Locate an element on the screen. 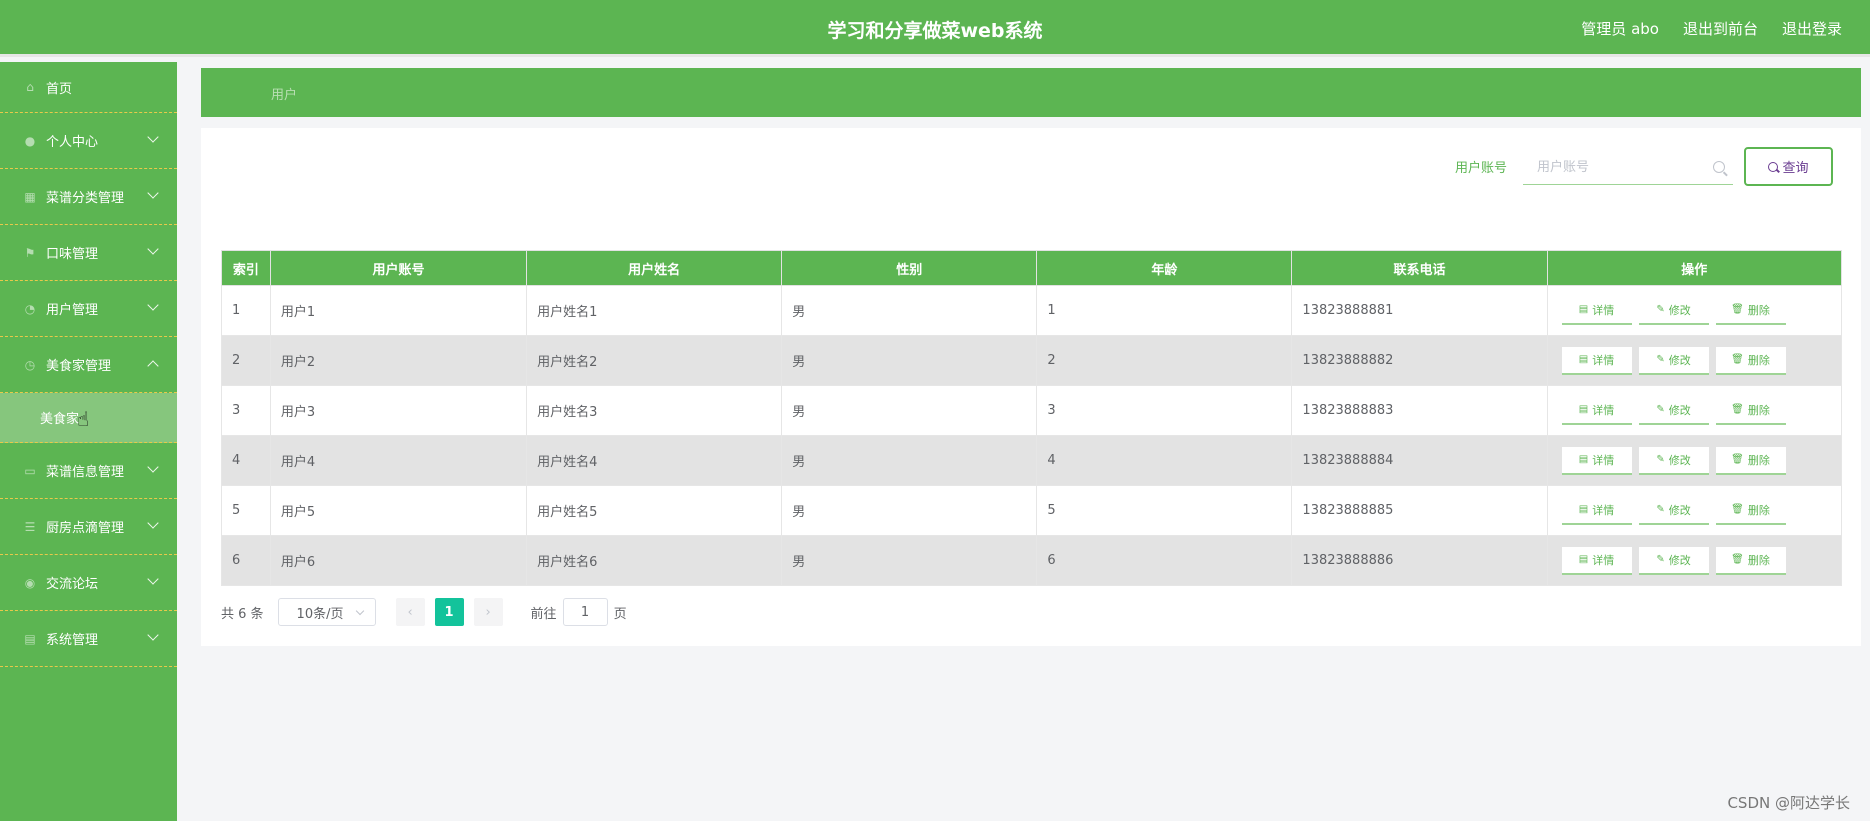 This screenshot has height=821, width=1870. table-header-row: 索引 用户账号 用户姓名 性别 年龄 联系电话 操作 is located at coordinates (1032, 268).